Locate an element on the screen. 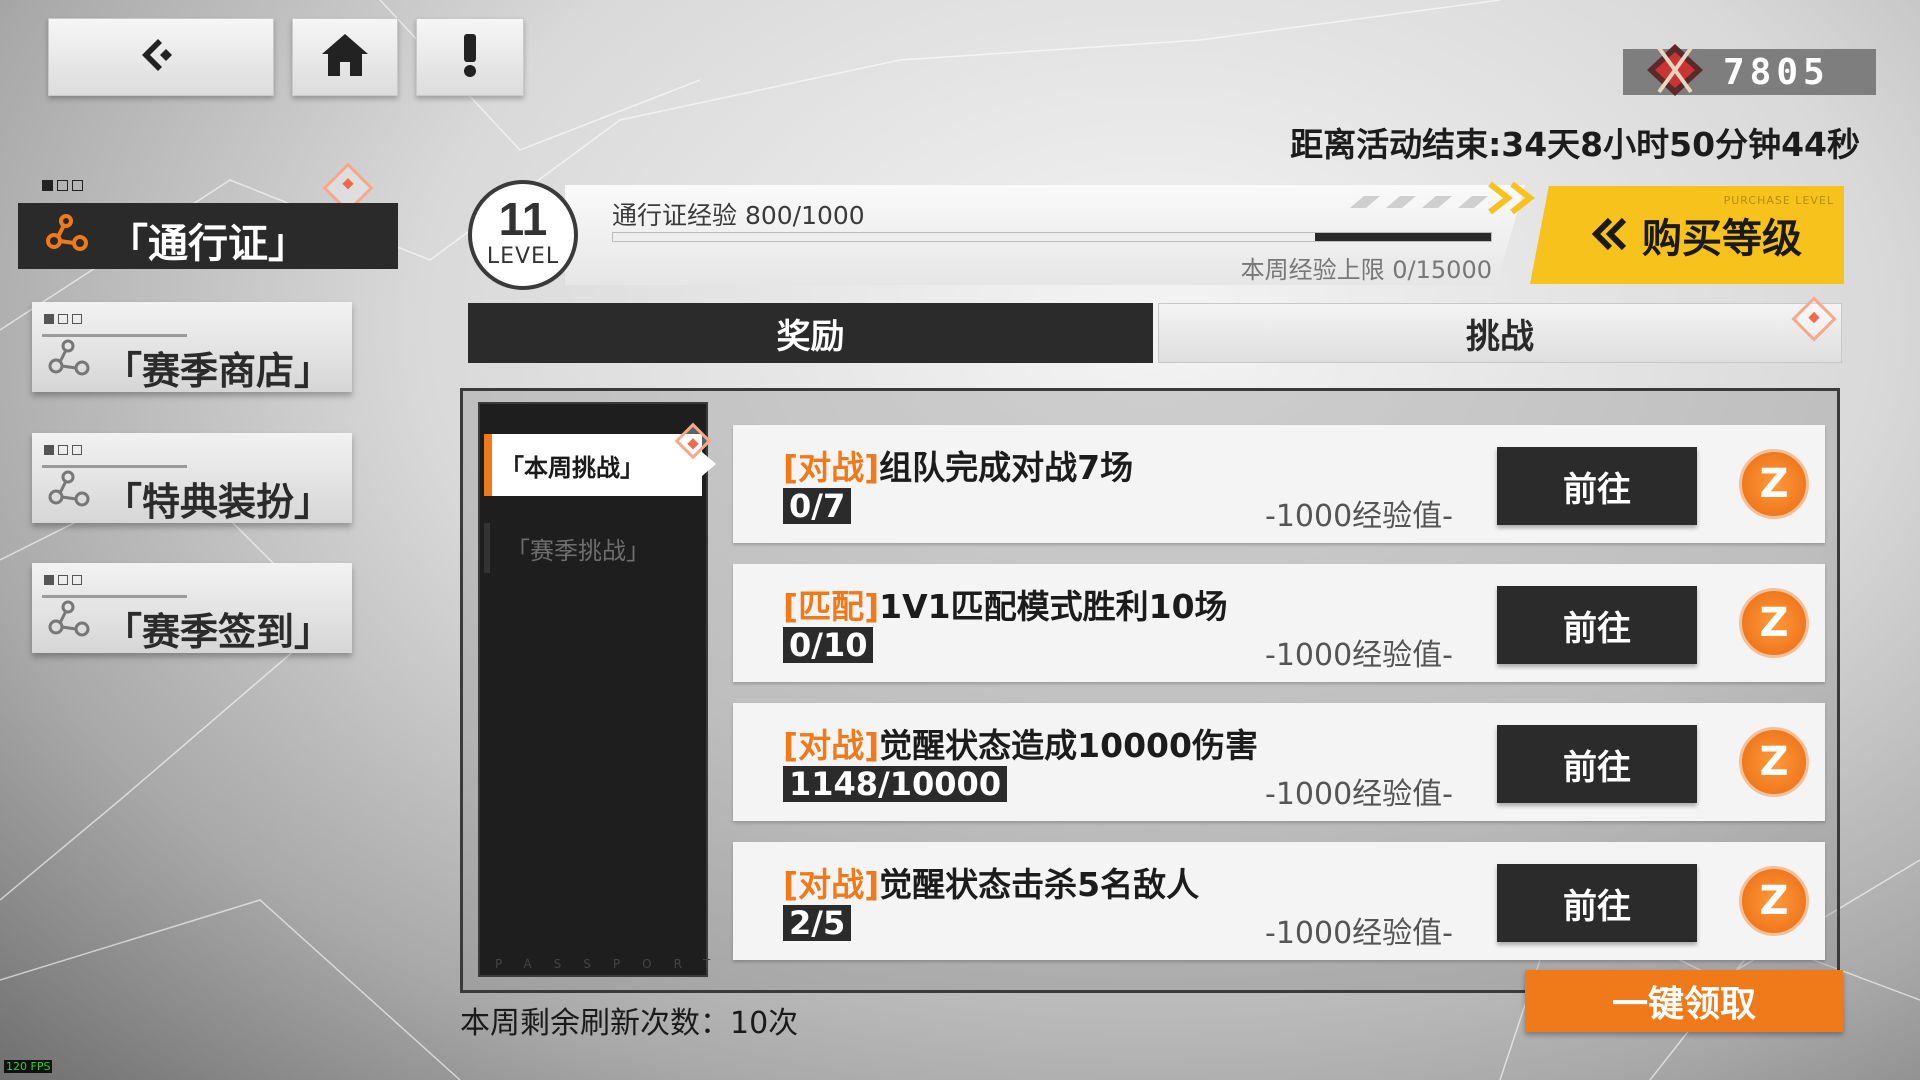 The image size is (1920, 1080). exp-progress-bar is located at coordinates (1052, 237).